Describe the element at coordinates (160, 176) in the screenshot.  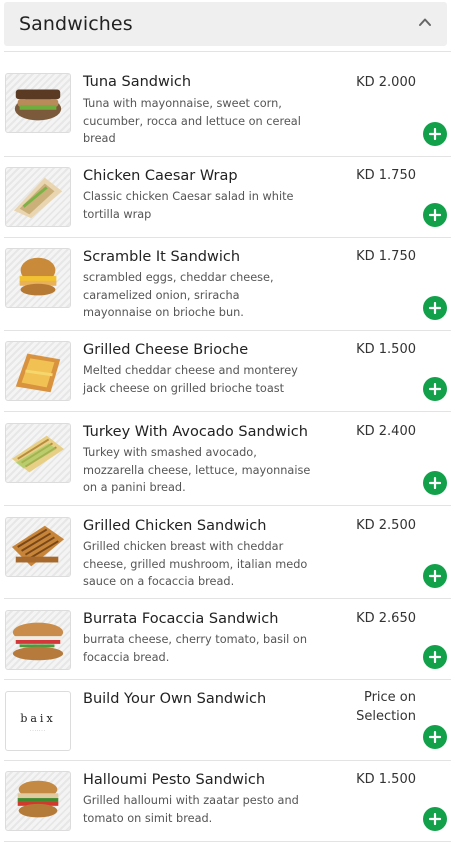
I see `item-name: Chicken Caesar Wrap` at that location.